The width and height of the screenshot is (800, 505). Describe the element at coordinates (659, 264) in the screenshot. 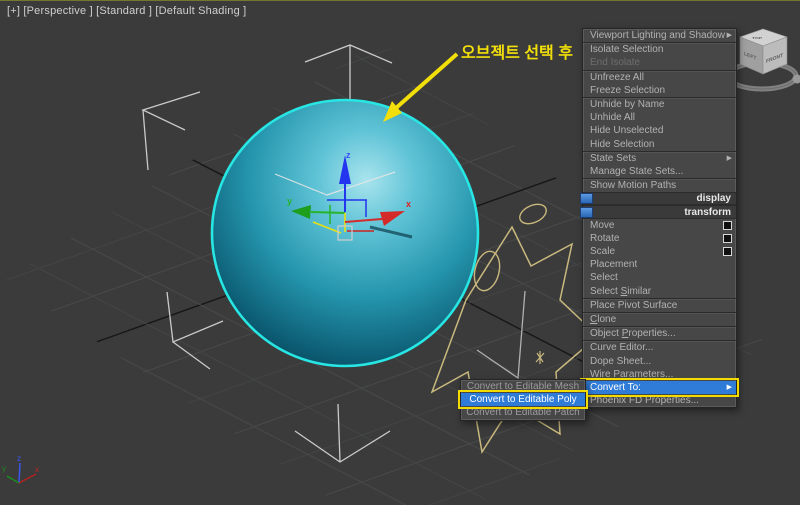

I see `menu-item-placement: Placement` at that location.